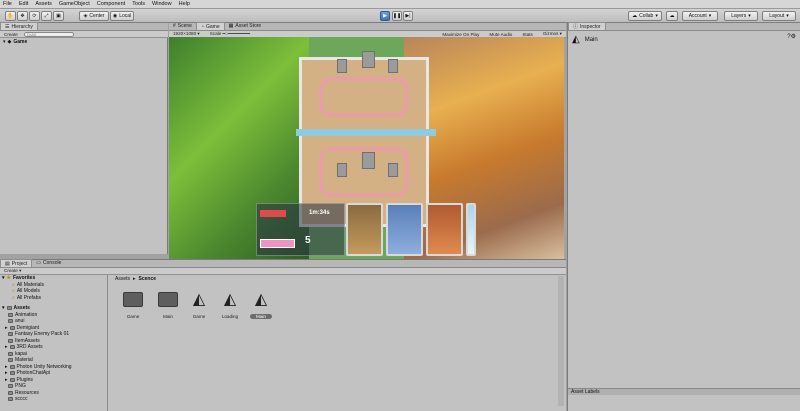 This screenshot has width=800, height=411. What do you see at coordinates (122, 16) in the screenshot?
I see `space-toggle: ◉ Local` at bounding box center [122, 16].